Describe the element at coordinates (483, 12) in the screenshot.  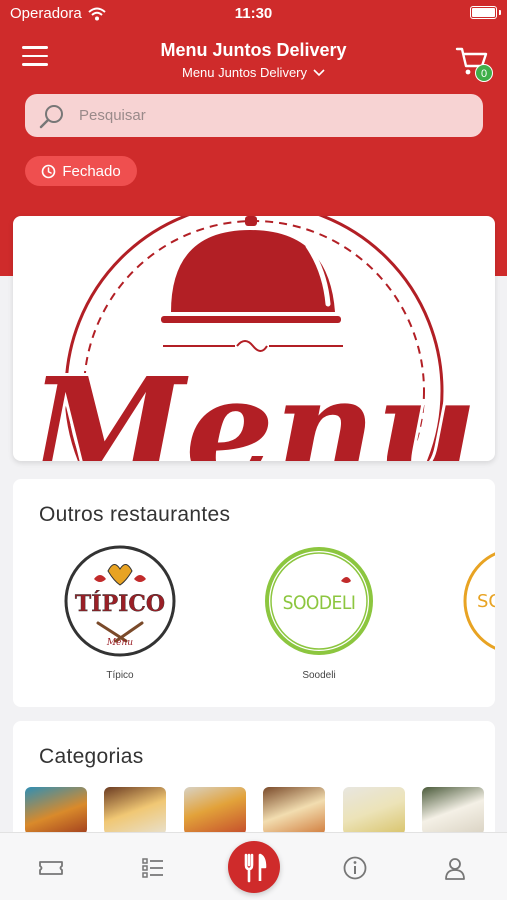
I see `battery-icon` at that location.